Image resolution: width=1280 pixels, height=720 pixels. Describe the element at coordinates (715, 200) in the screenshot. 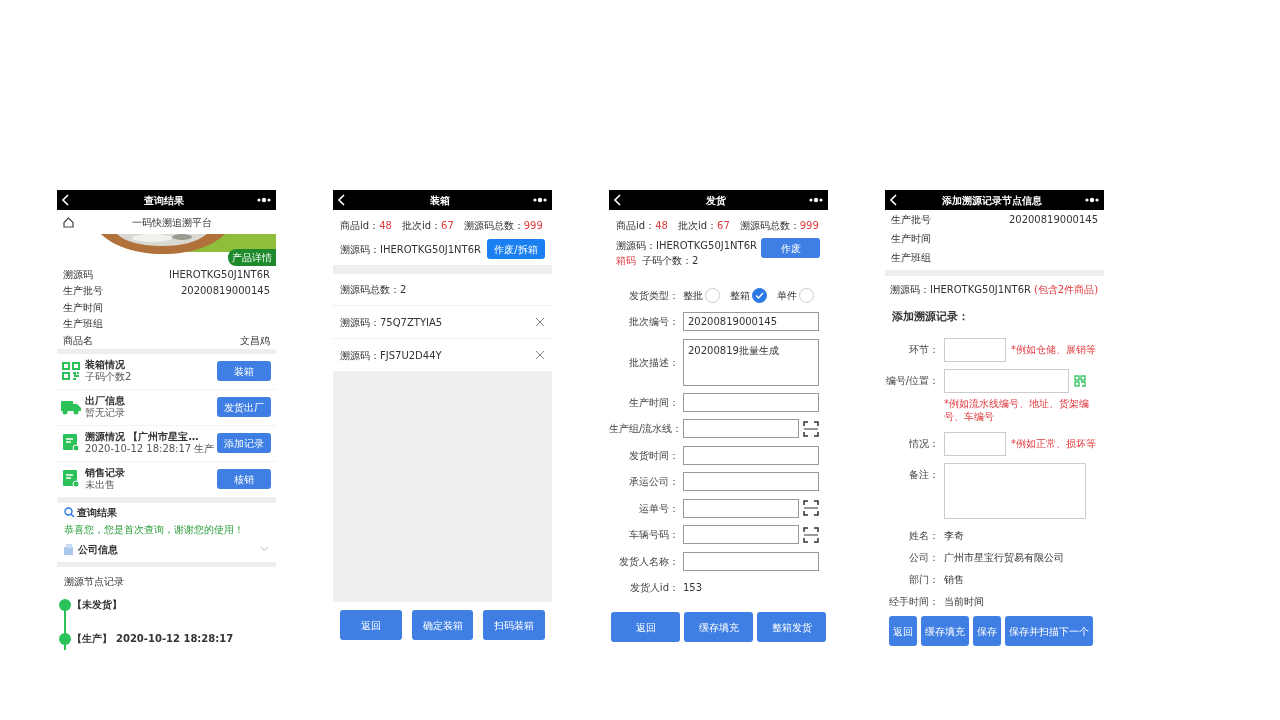

I see `screen-title: 发货` at that location.